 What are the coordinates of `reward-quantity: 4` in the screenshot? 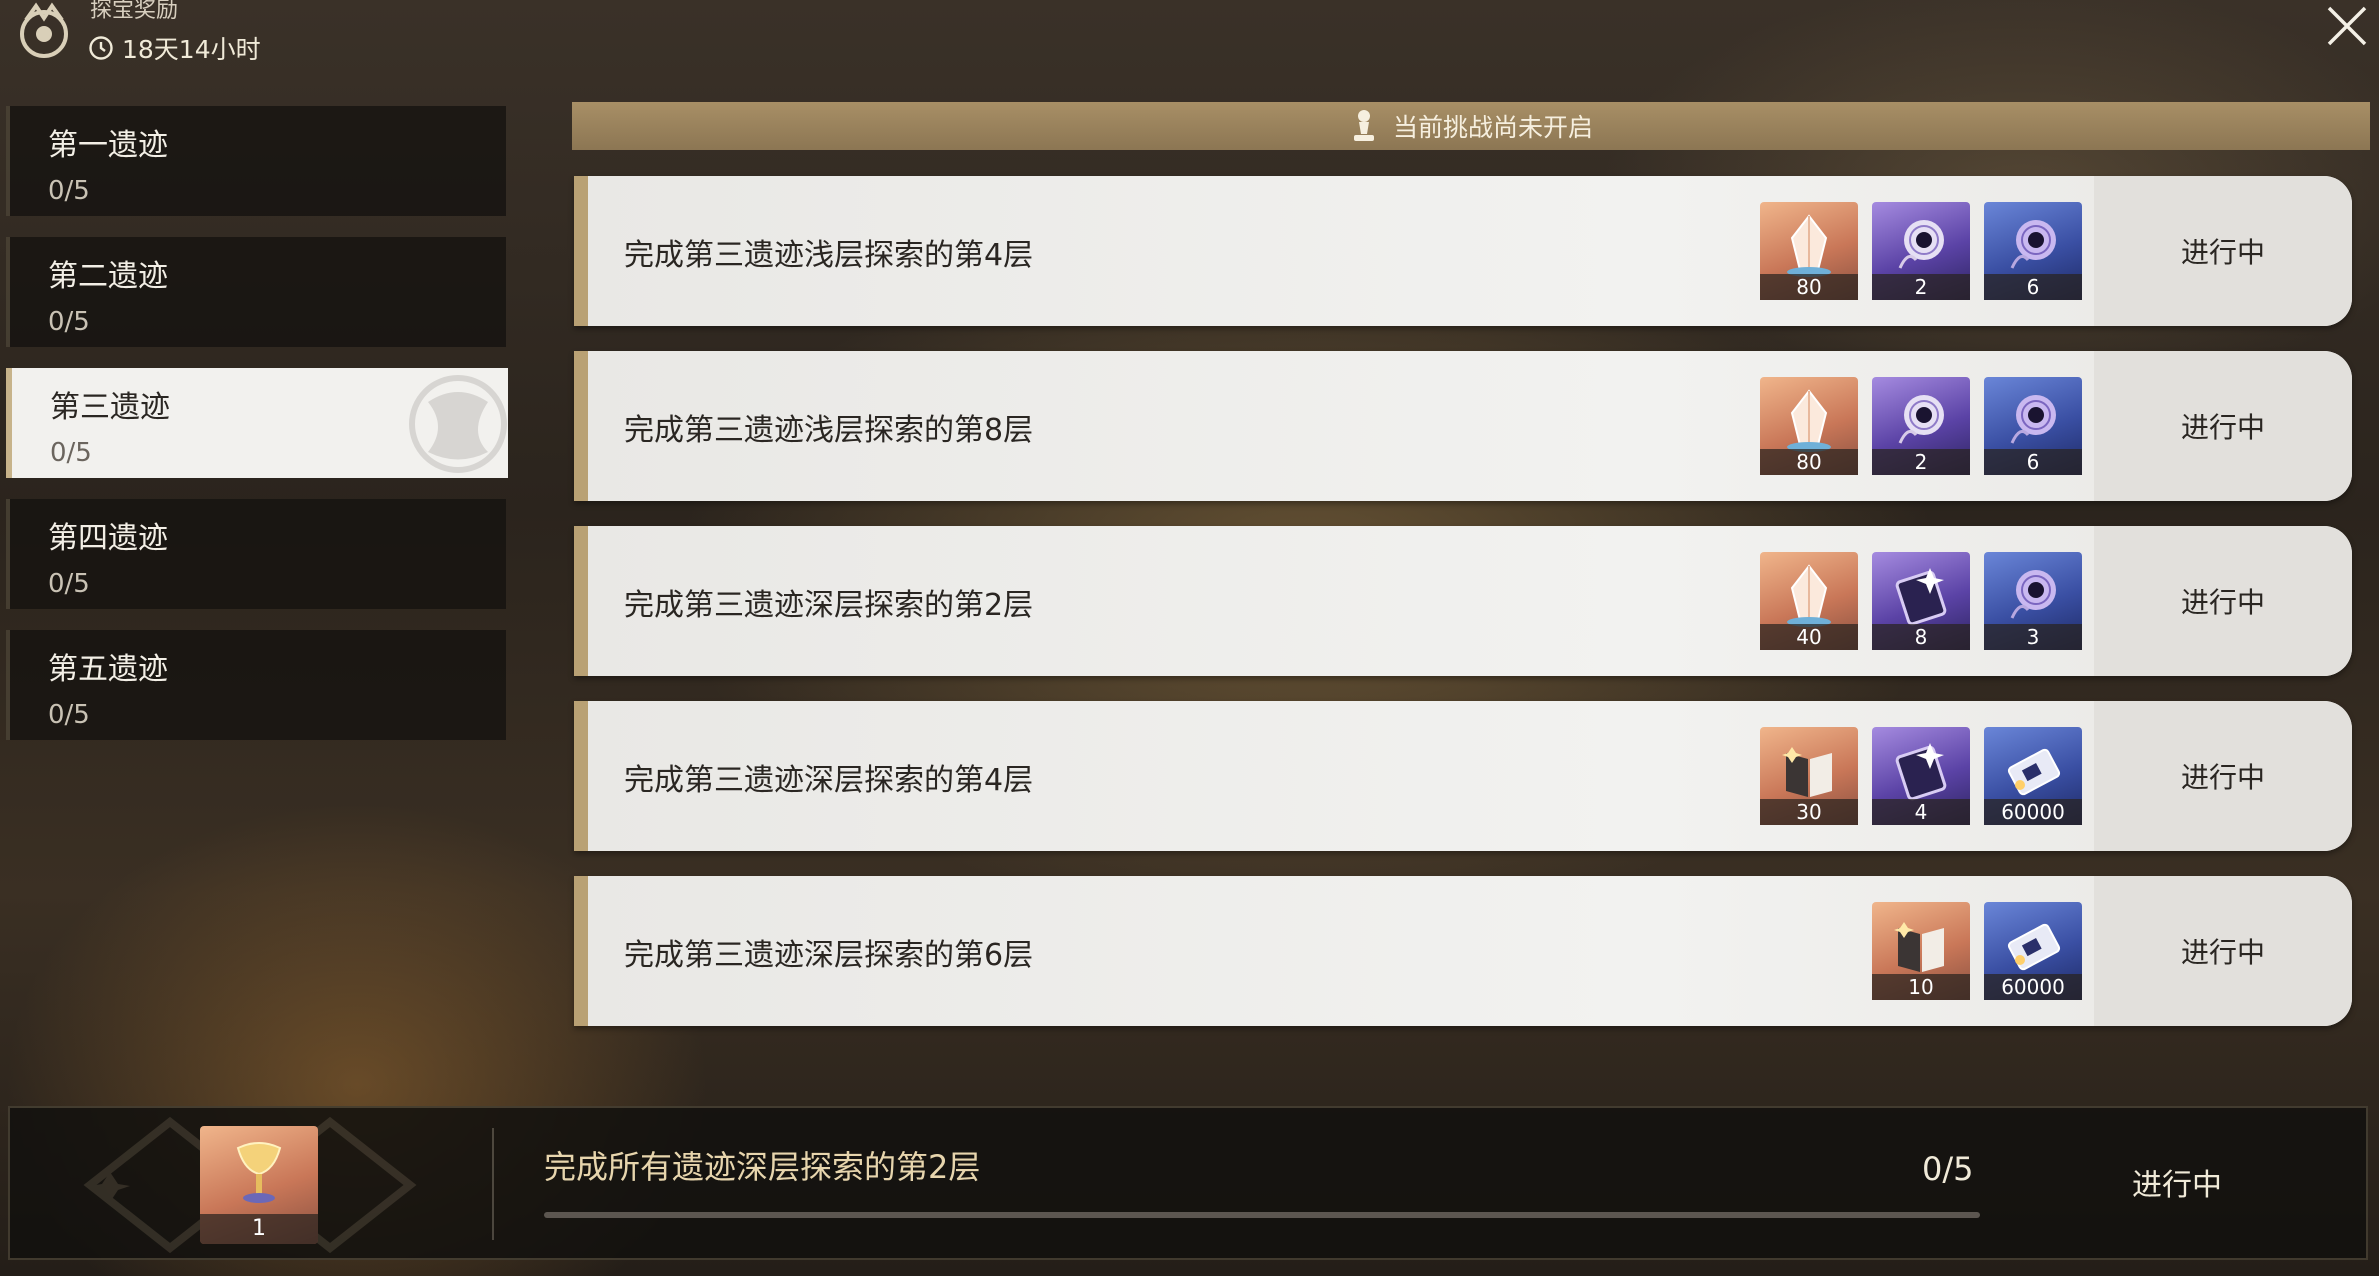 It's located at (1921, 812).